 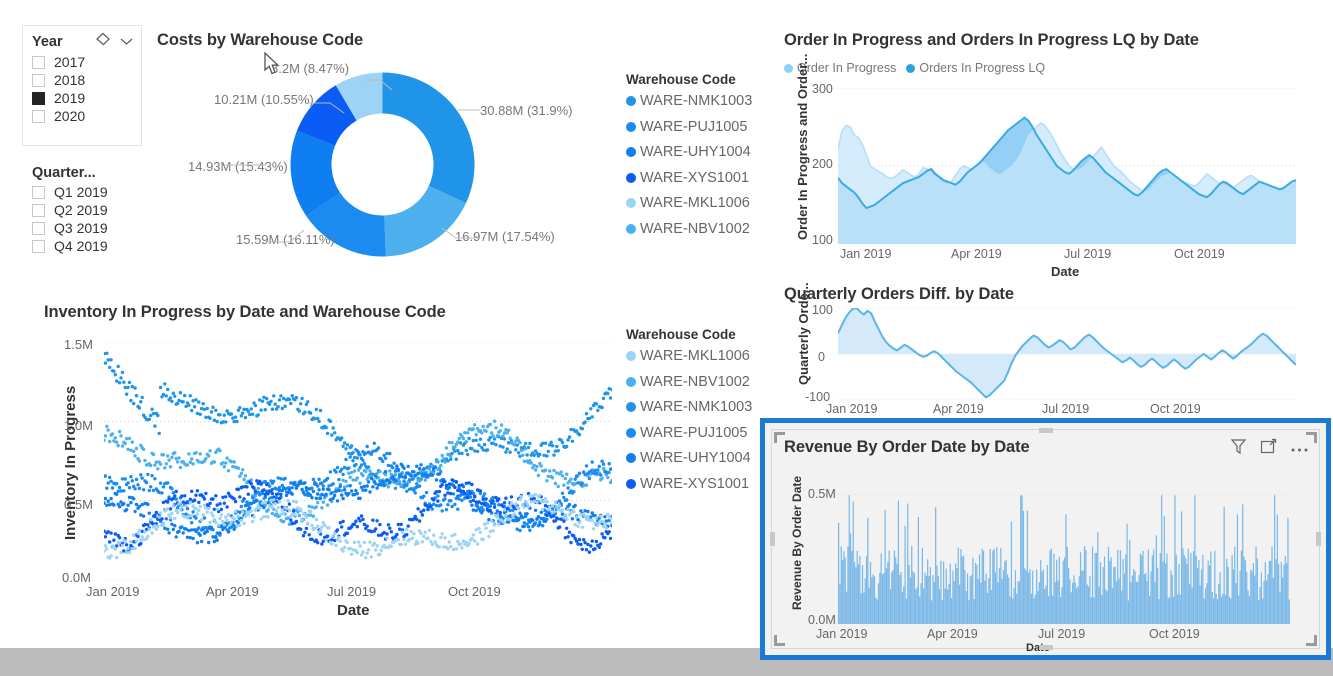 What do you see at coordinates (797, 542) in the screenshot?
I see `revenue-chart-y-axis-title: Revenue By Order Date` at bounding box center [797, 542].